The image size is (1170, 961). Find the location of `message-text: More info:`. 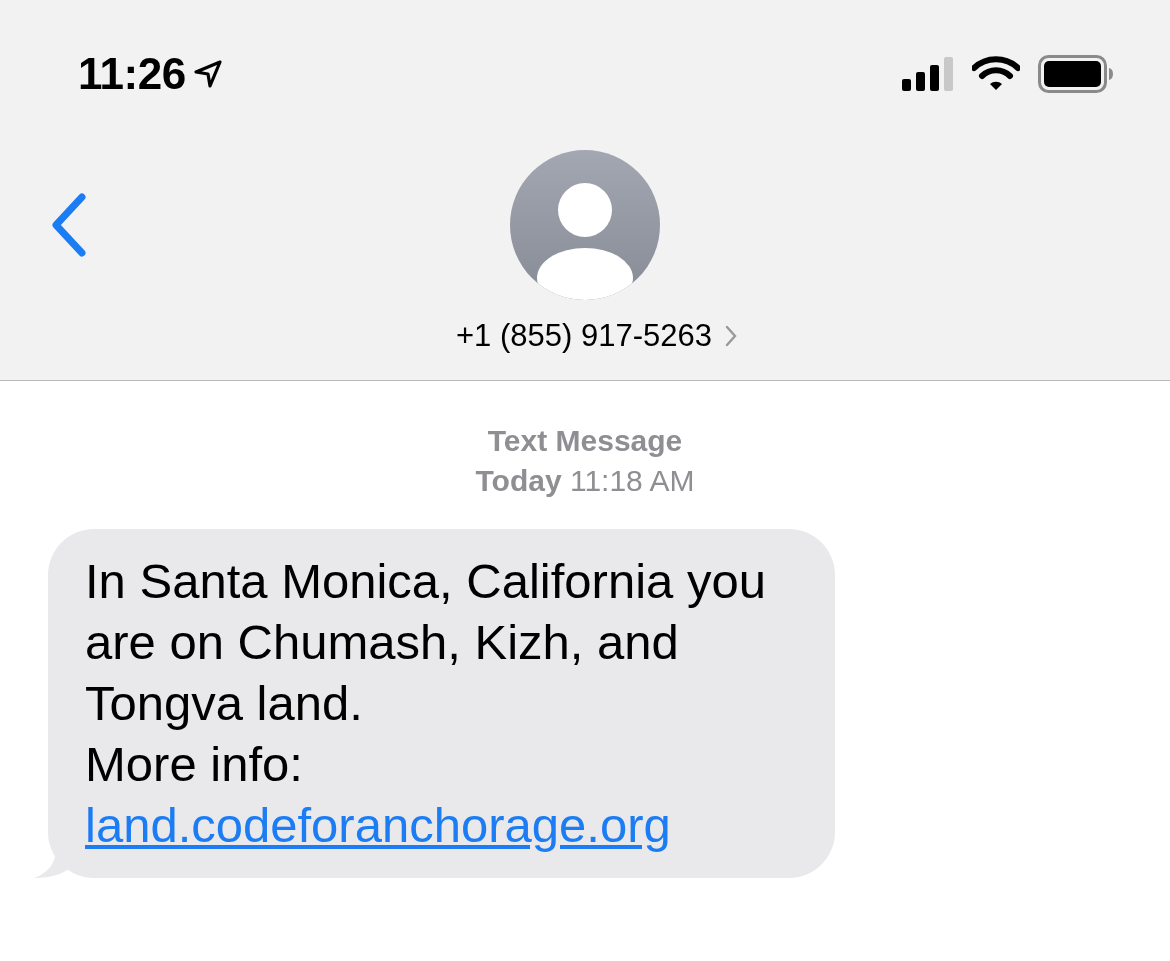

message-text: More info: is located at coordinates (194, 764).